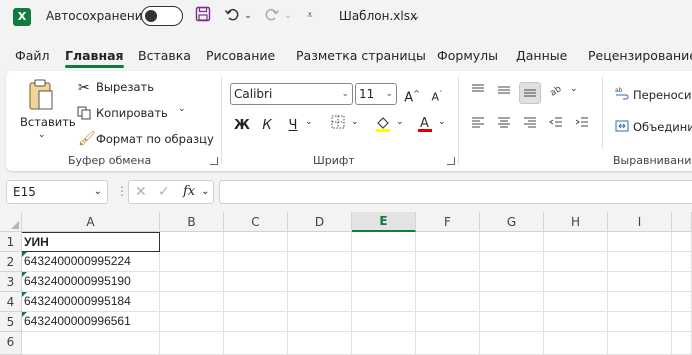  What do you see at coordinates (91, 242) in the screenshot?
I see `cell-a1: УИН` at bounding box center [91, 242].